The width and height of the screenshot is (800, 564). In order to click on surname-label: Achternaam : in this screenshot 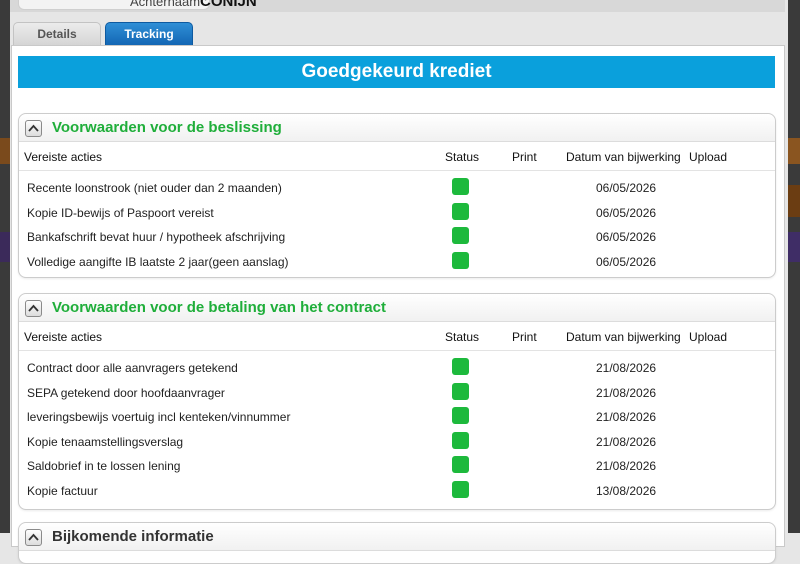, I will do `click(169, 4)`.